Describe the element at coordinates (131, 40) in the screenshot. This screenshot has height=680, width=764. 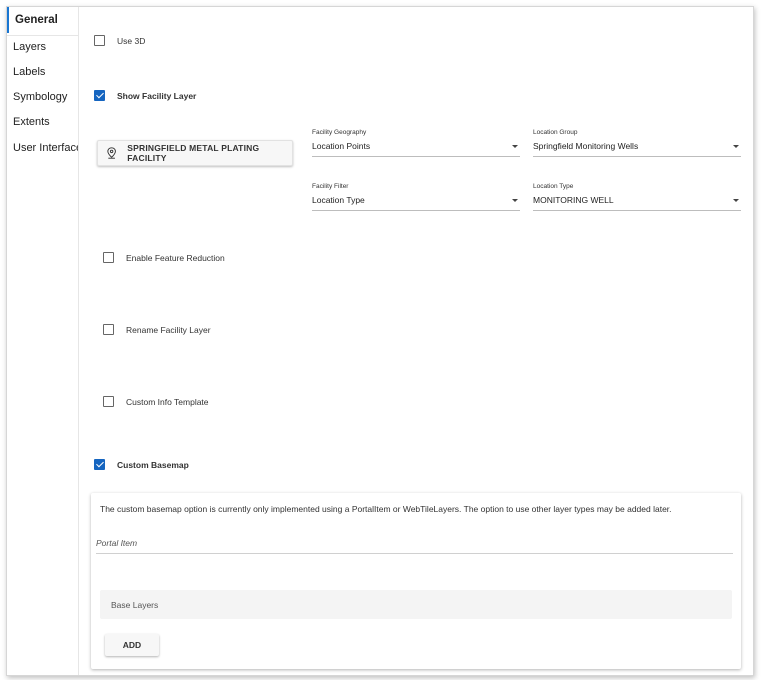
I see `use-3d-label: Use 3D` at that location.